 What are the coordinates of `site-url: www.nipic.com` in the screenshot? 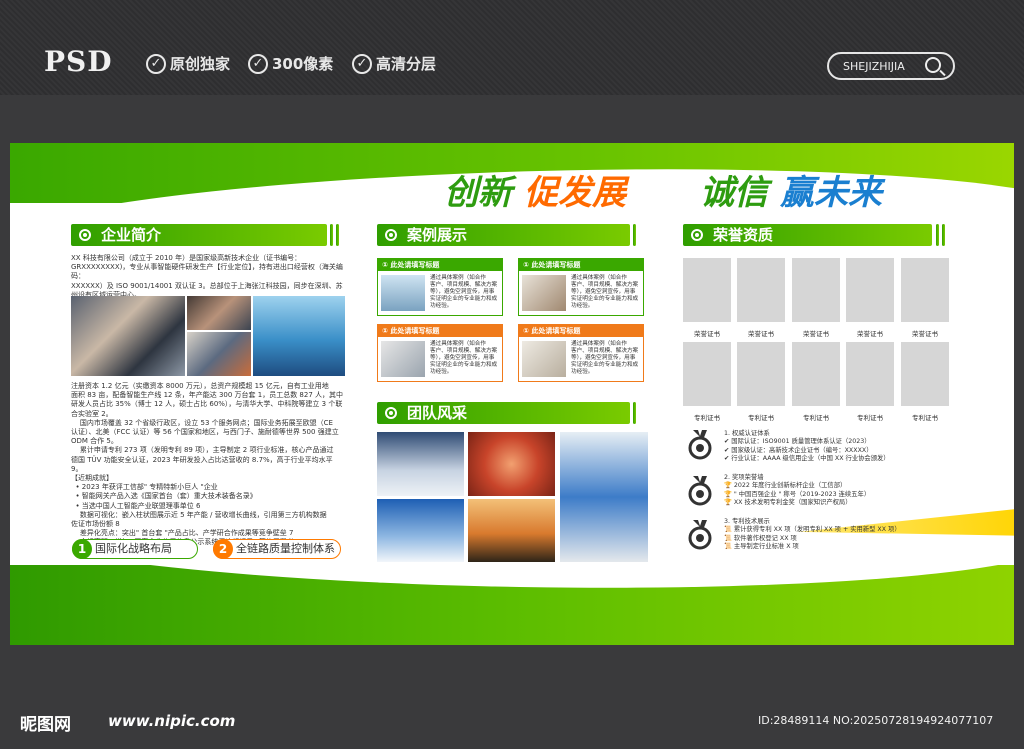 It's located at (172, 721).